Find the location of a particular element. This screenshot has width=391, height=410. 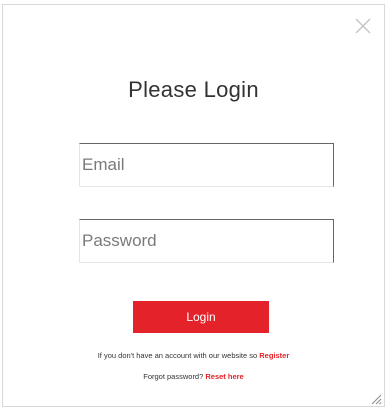

register-link: Register is located at coordinates (274, 355).